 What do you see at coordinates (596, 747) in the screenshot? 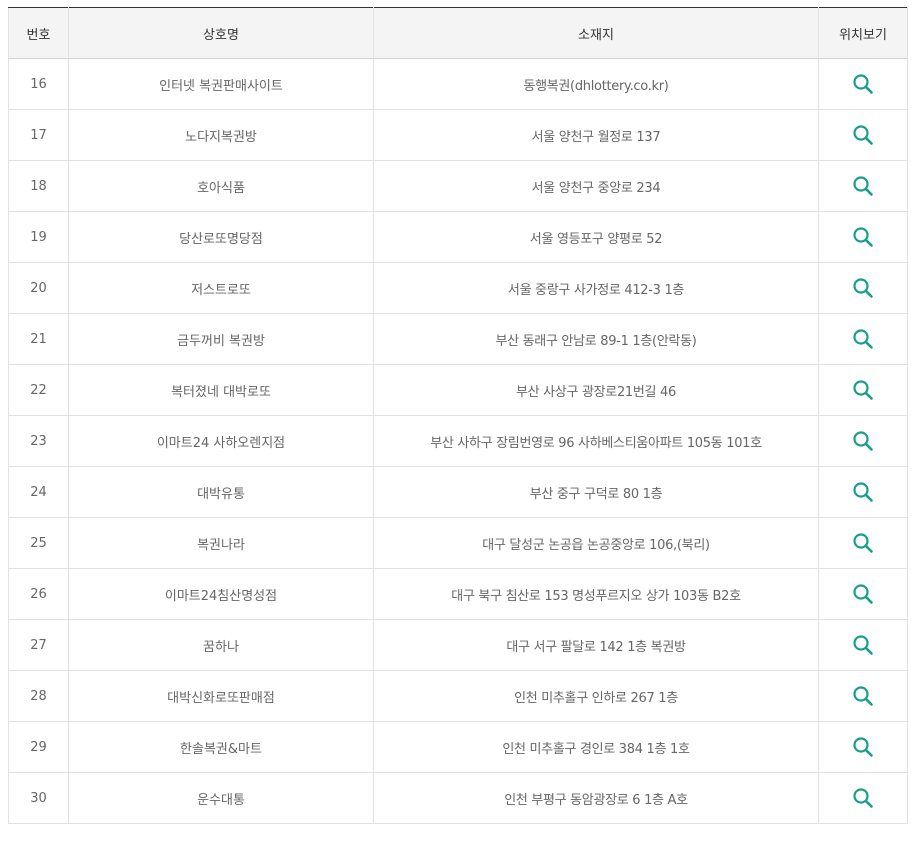
I see `row-address: 인천 미추홀구 경인로 384 1층 1호` at bounding box center [596, 747].